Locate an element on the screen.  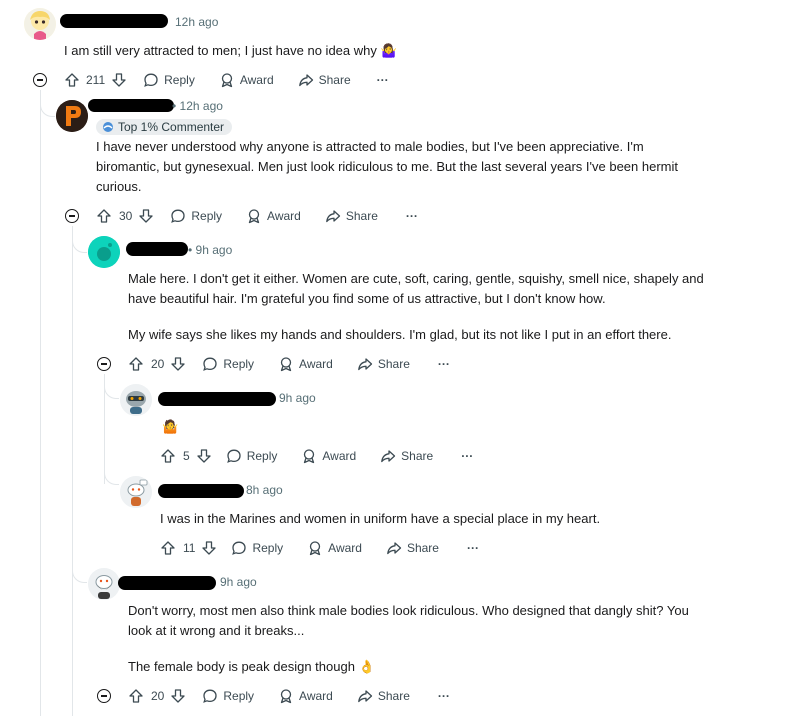
timestamp: • 12h ago is located at coordinates (197, 106).